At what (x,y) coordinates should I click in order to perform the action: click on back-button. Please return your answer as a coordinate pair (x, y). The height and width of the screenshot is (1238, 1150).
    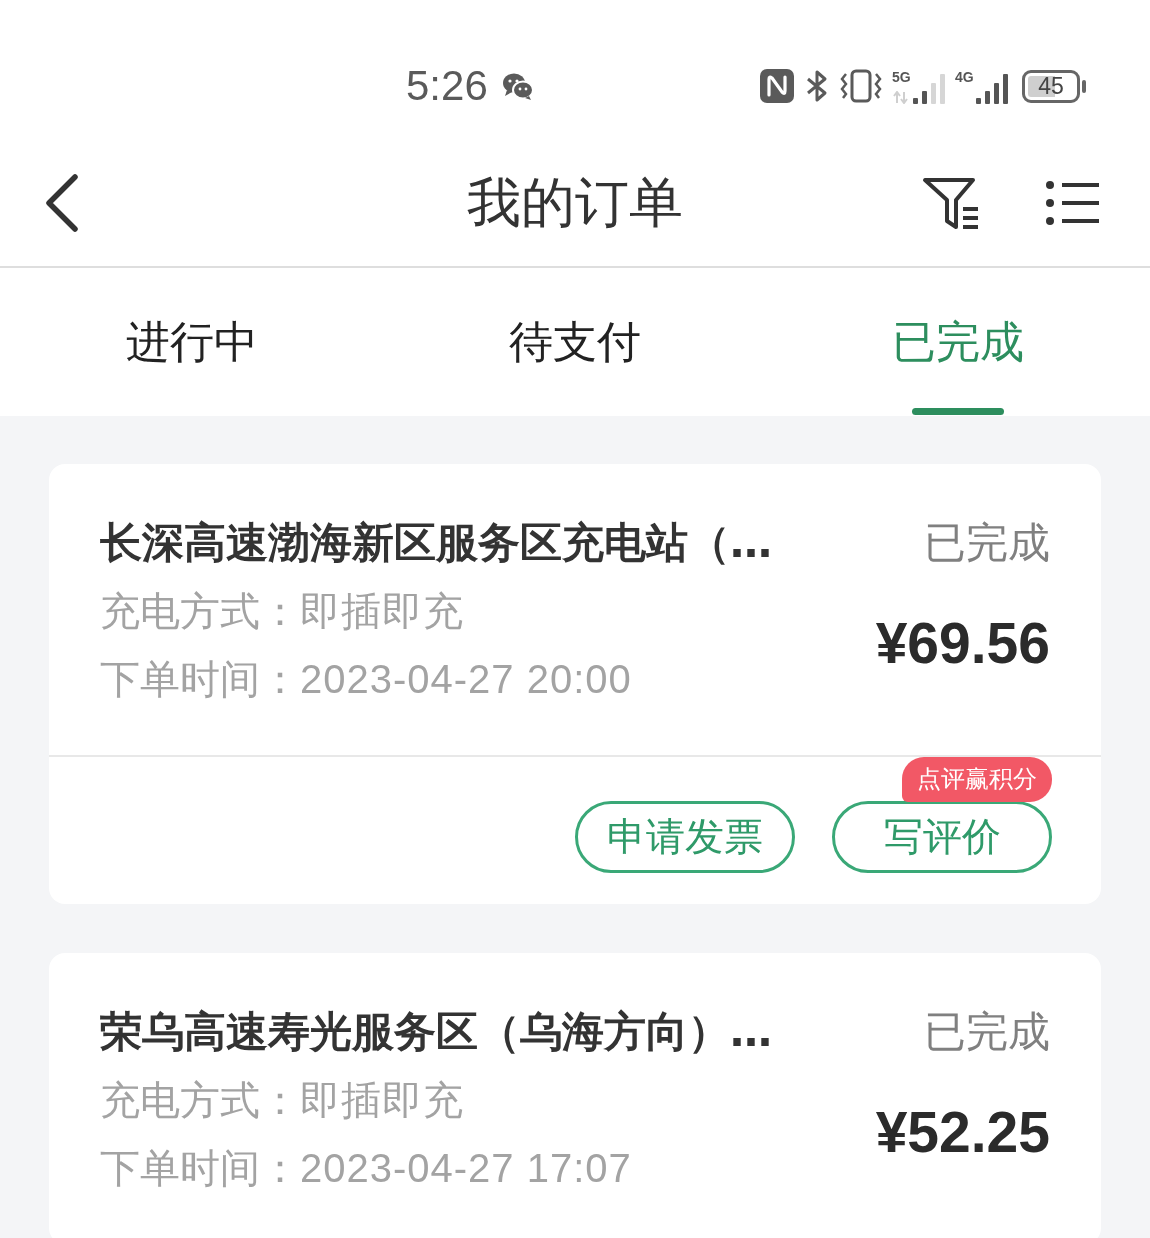
    Looking at the image, I should click on (62, 203).